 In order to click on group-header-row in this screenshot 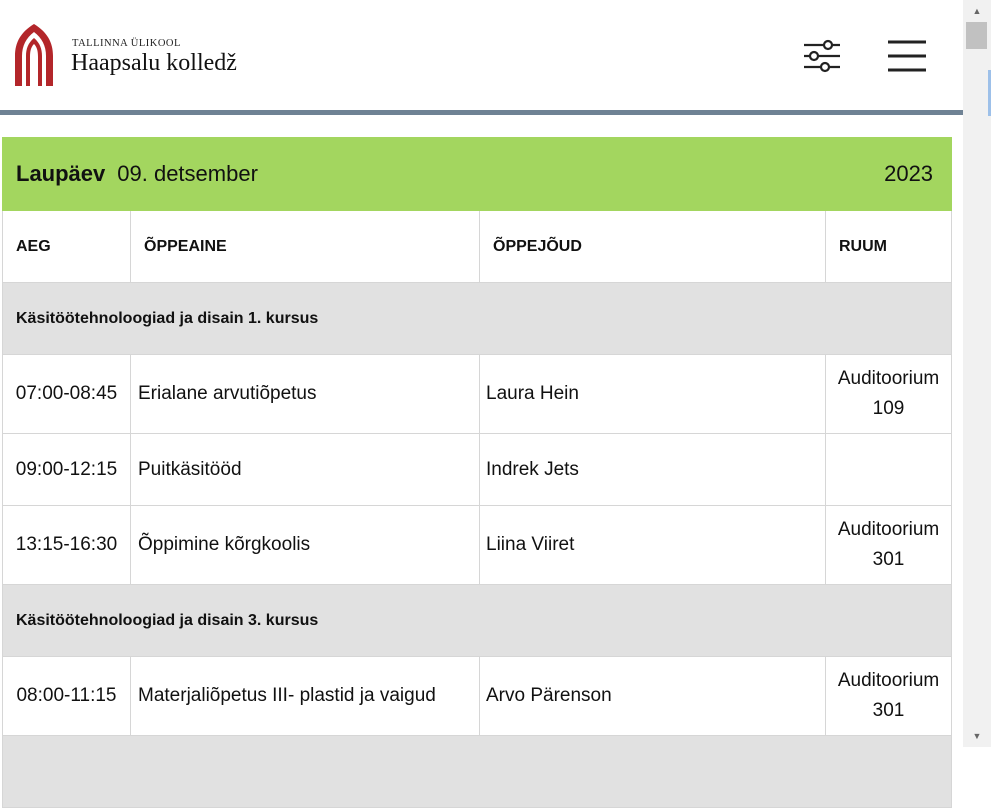, I will do `click(477, 771)`.